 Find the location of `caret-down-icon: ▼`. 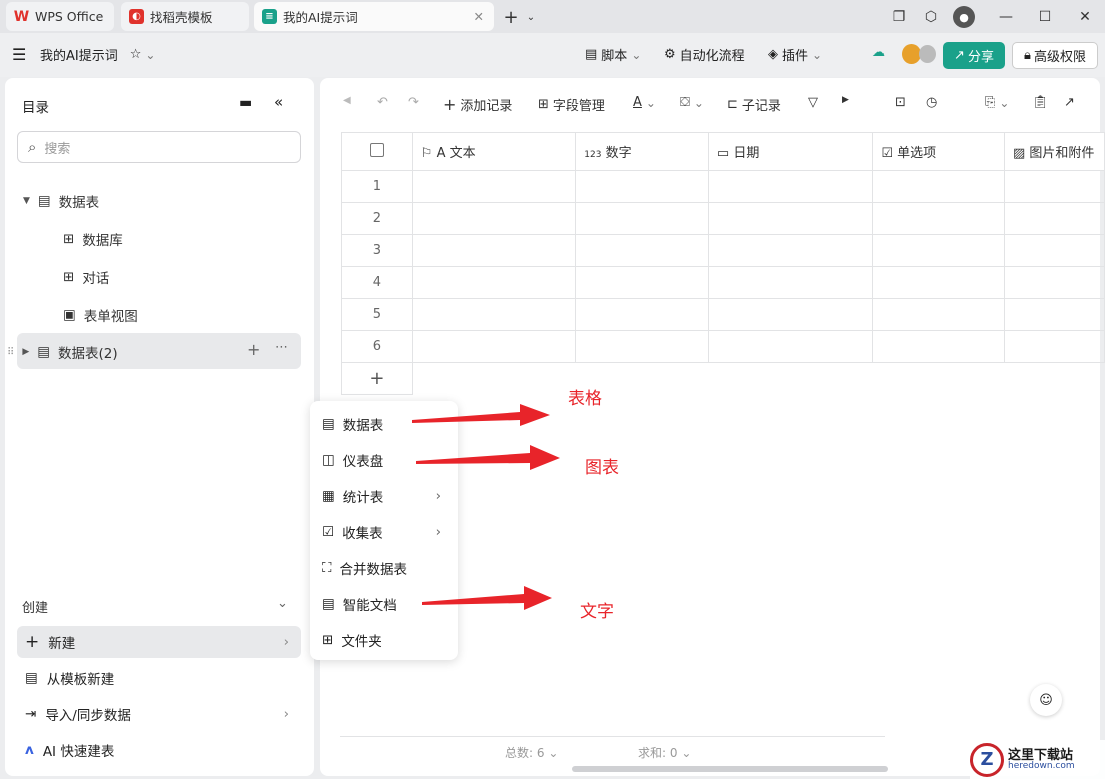

caret-down-icon: ▼ is located at coordinates (26, 201).